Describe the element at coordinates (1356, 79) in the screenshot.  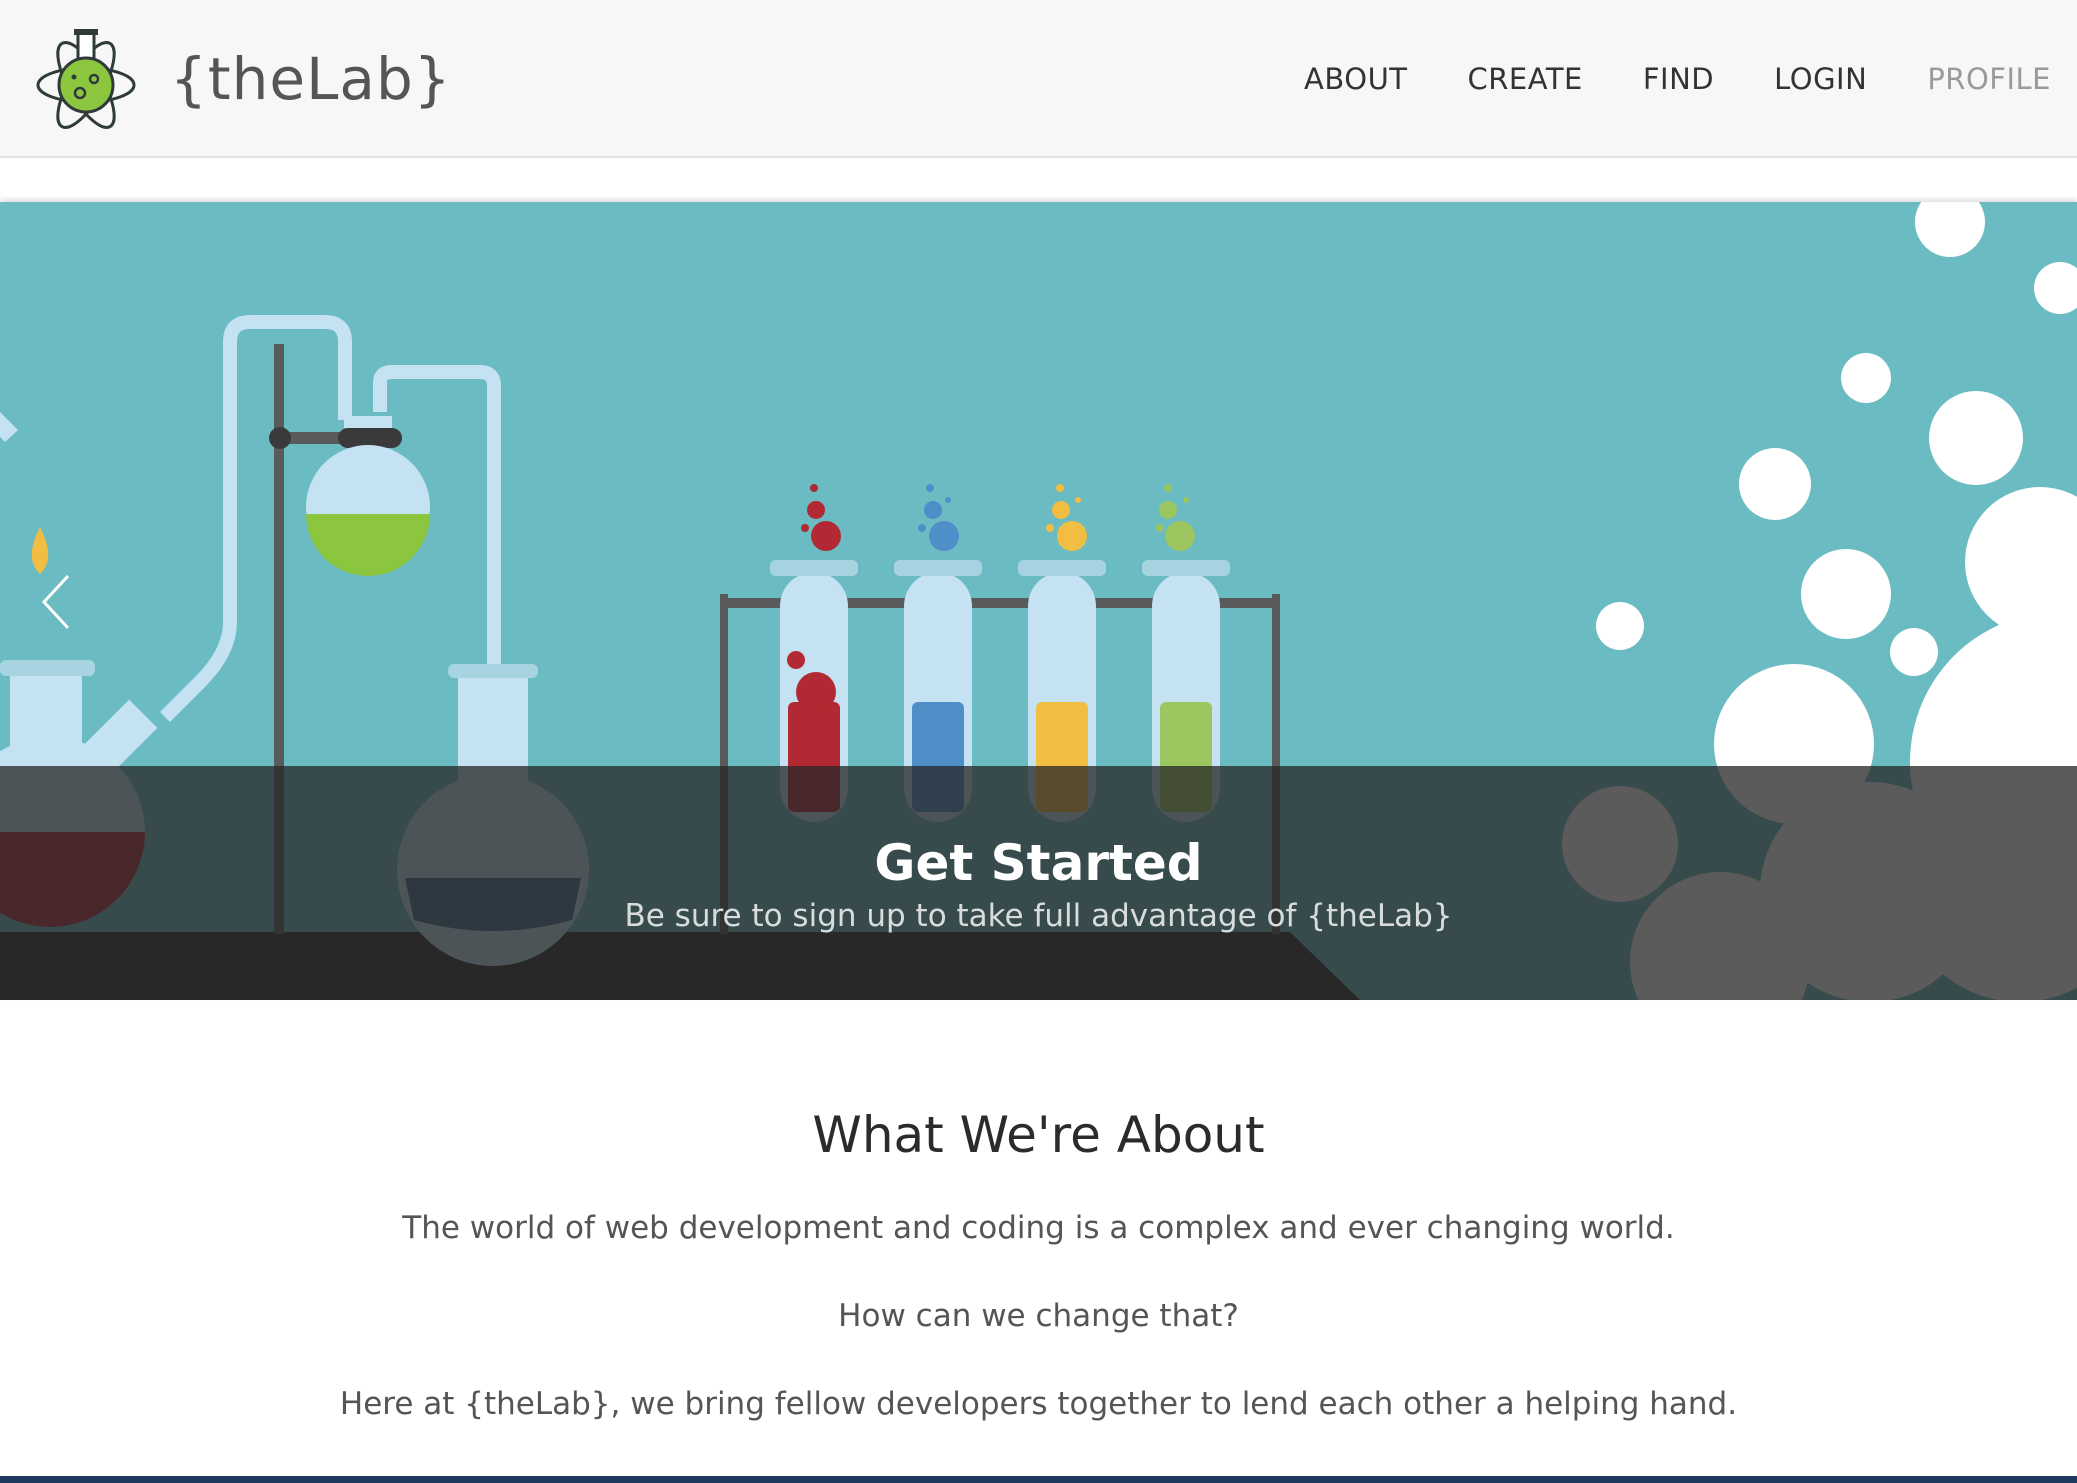
I see `nav-item-about: ABOUT` at that location.